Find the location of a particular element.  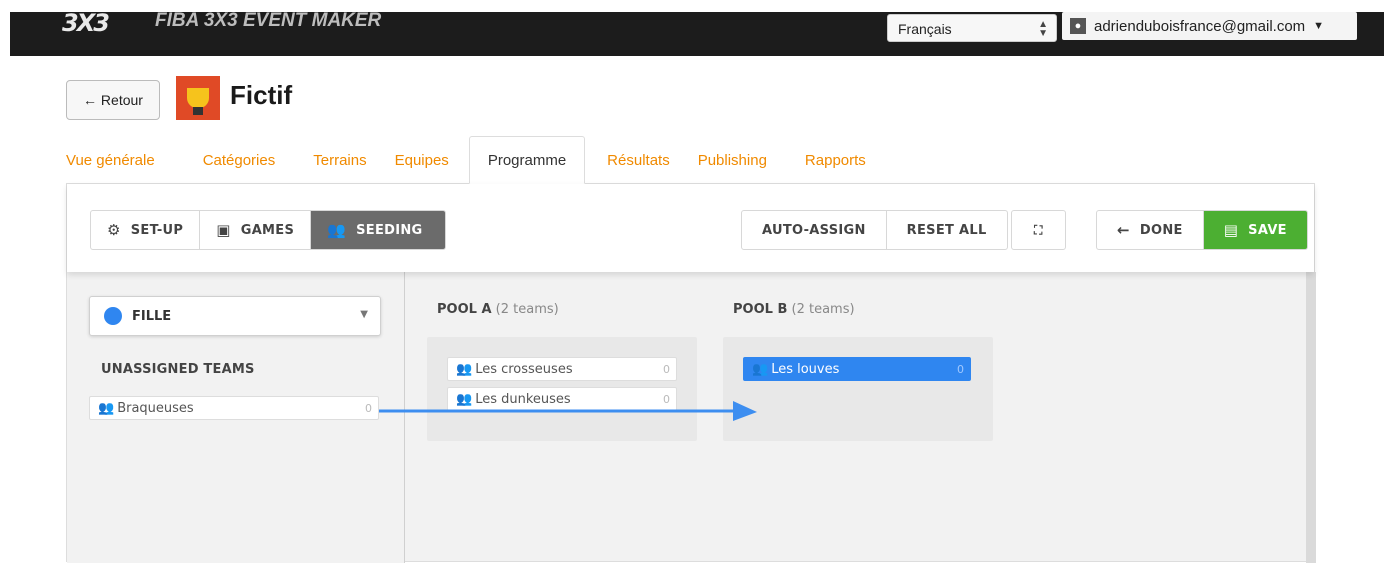

gear-icon: ⚙ is located at coordinates (114, 230).